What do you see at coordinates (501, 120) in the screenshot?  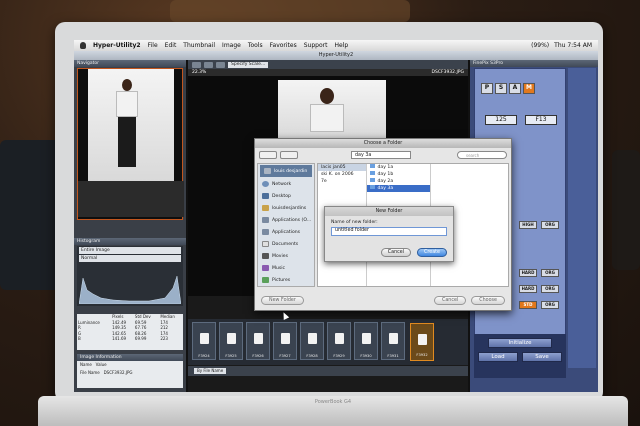 I see `shutter-speed-field: 125` at bounding box center [501, 120].